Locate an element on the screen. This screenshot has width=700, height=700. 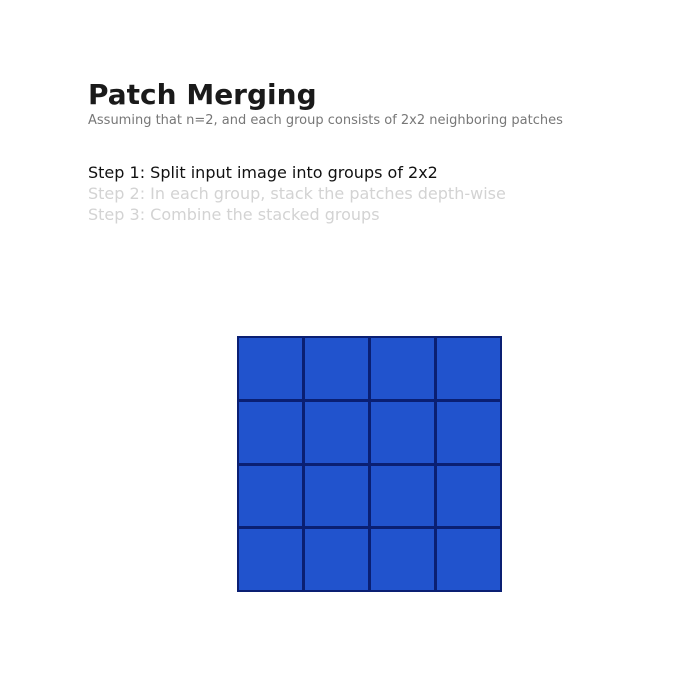
patch-r1-c4 is located at coordinates (468, 368).